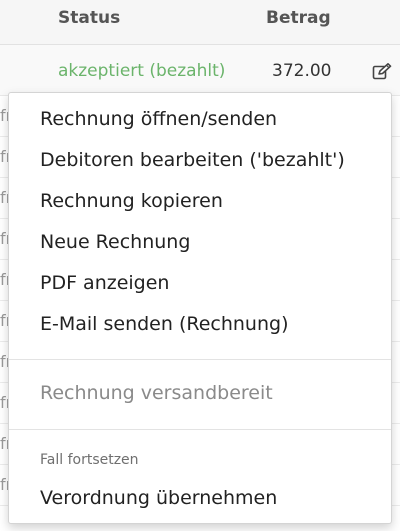 This screenshot has height=531, width=400. I want to click on column-header-betrag: Betrag, so click(298, 18).